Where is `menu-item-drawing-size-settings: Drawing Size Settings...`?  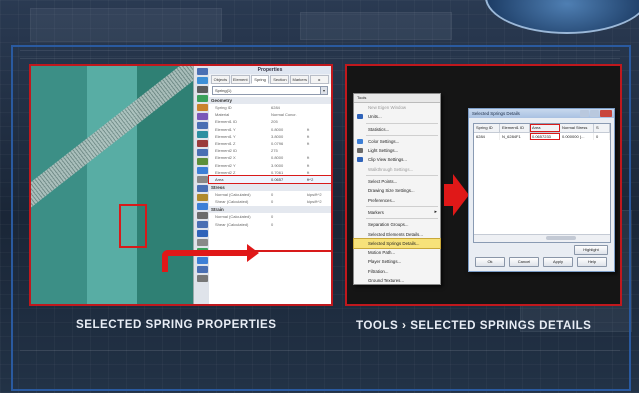 menu-item-drawing-size-settings: Drawing Size Settings... is located at coordinates (397, 190).